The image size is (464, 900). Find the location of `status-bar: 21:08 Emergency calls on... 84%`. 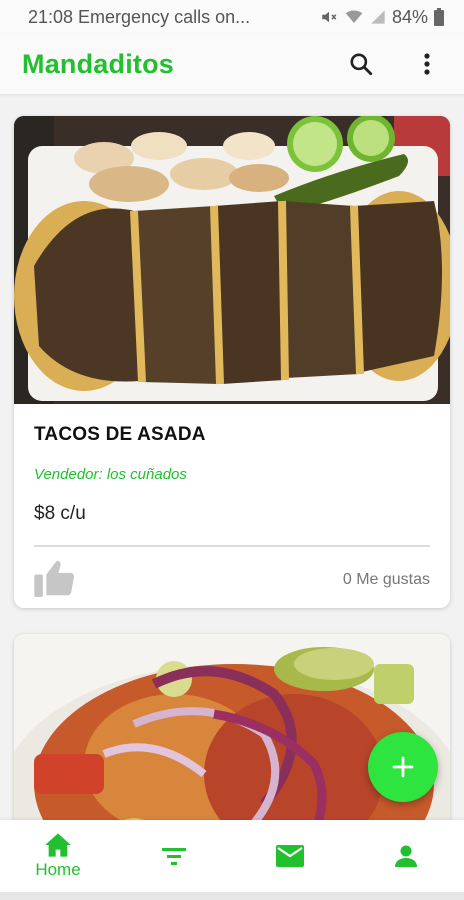

status-bar: 21:08 Emergency calls on... 84% is located at coordinates (232, 17).